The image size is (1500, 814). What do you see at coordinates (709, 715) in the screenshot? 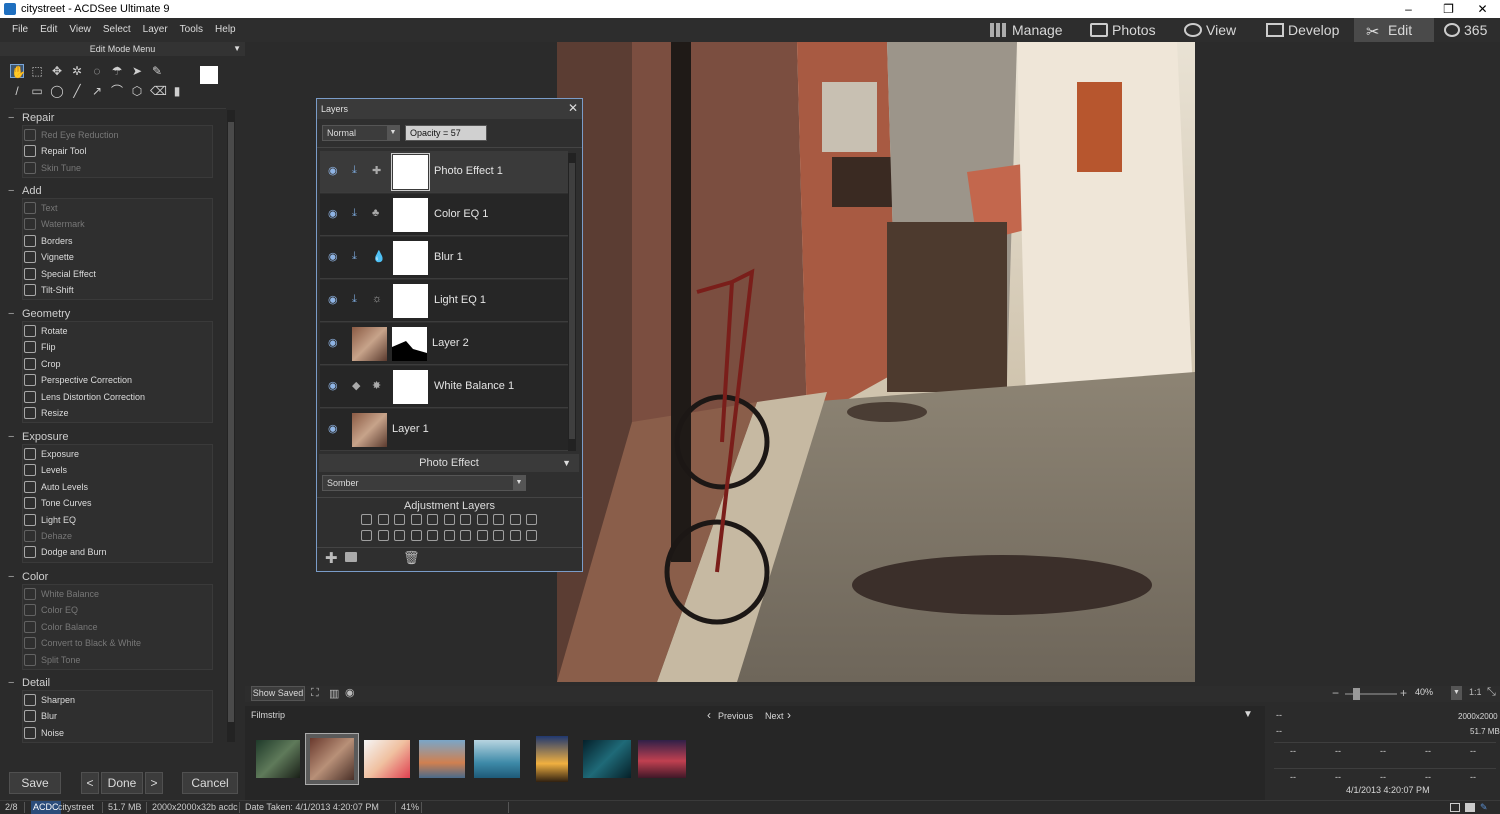
I see `chevron-left-icon: ‹` at bounding box center [709, 715].